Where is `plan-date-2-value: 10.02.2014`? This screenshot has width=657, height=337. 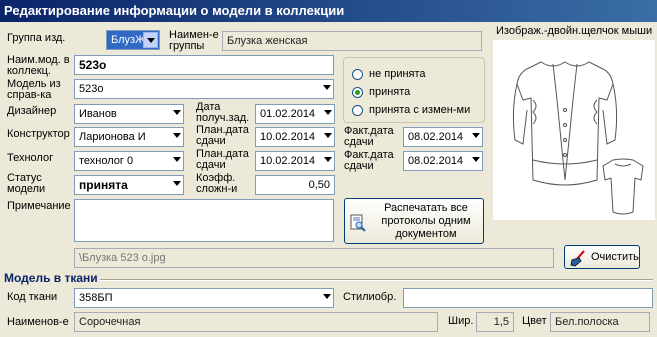
plan-date-2-value: 10.02.2014 is located at coordinates (288, 161).